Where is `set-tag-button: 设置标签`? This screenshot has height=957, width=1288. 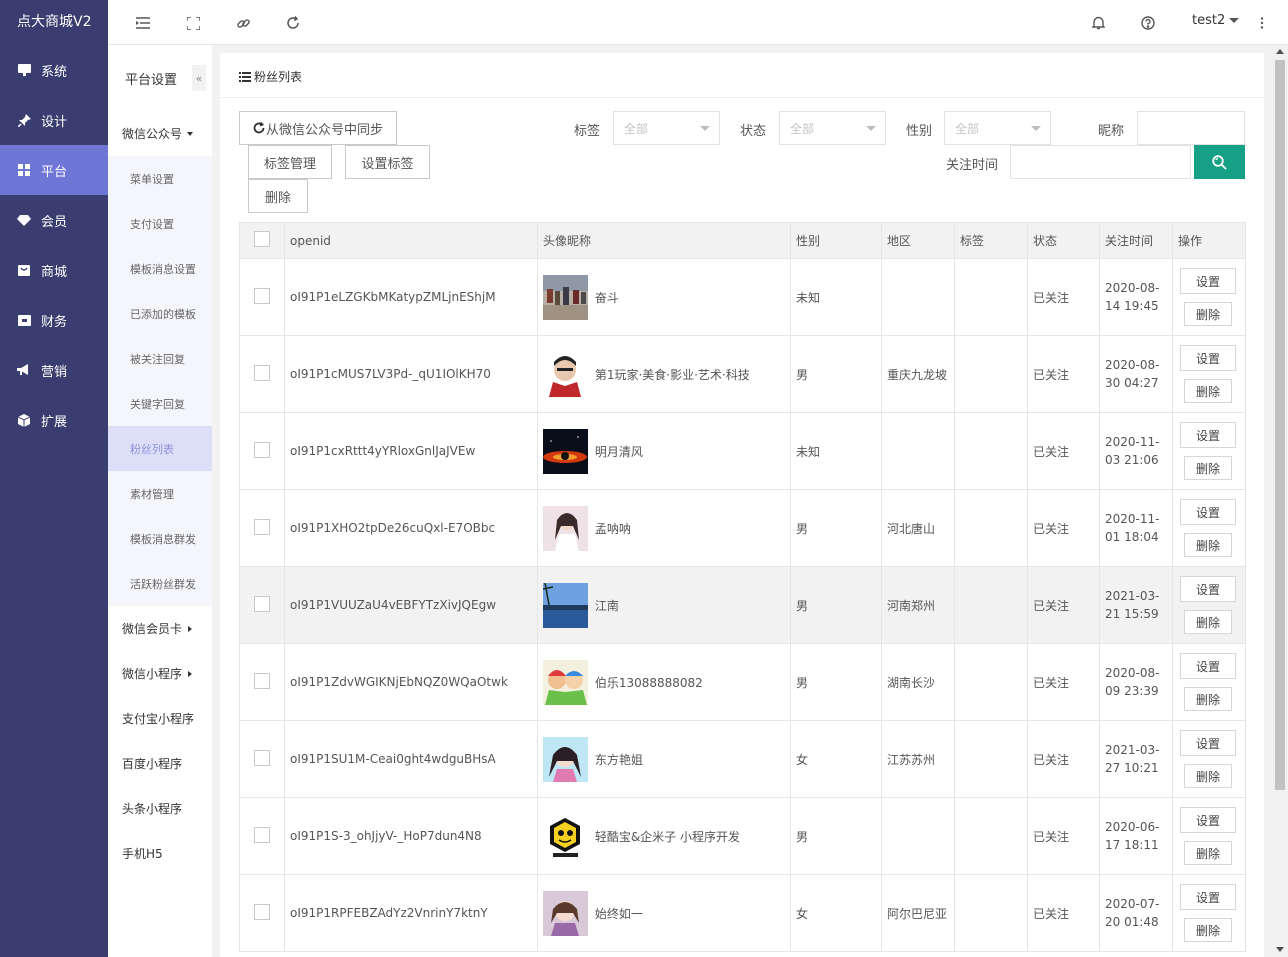 set-tag-button: 设置标签 is located at coordinates (387, 162).